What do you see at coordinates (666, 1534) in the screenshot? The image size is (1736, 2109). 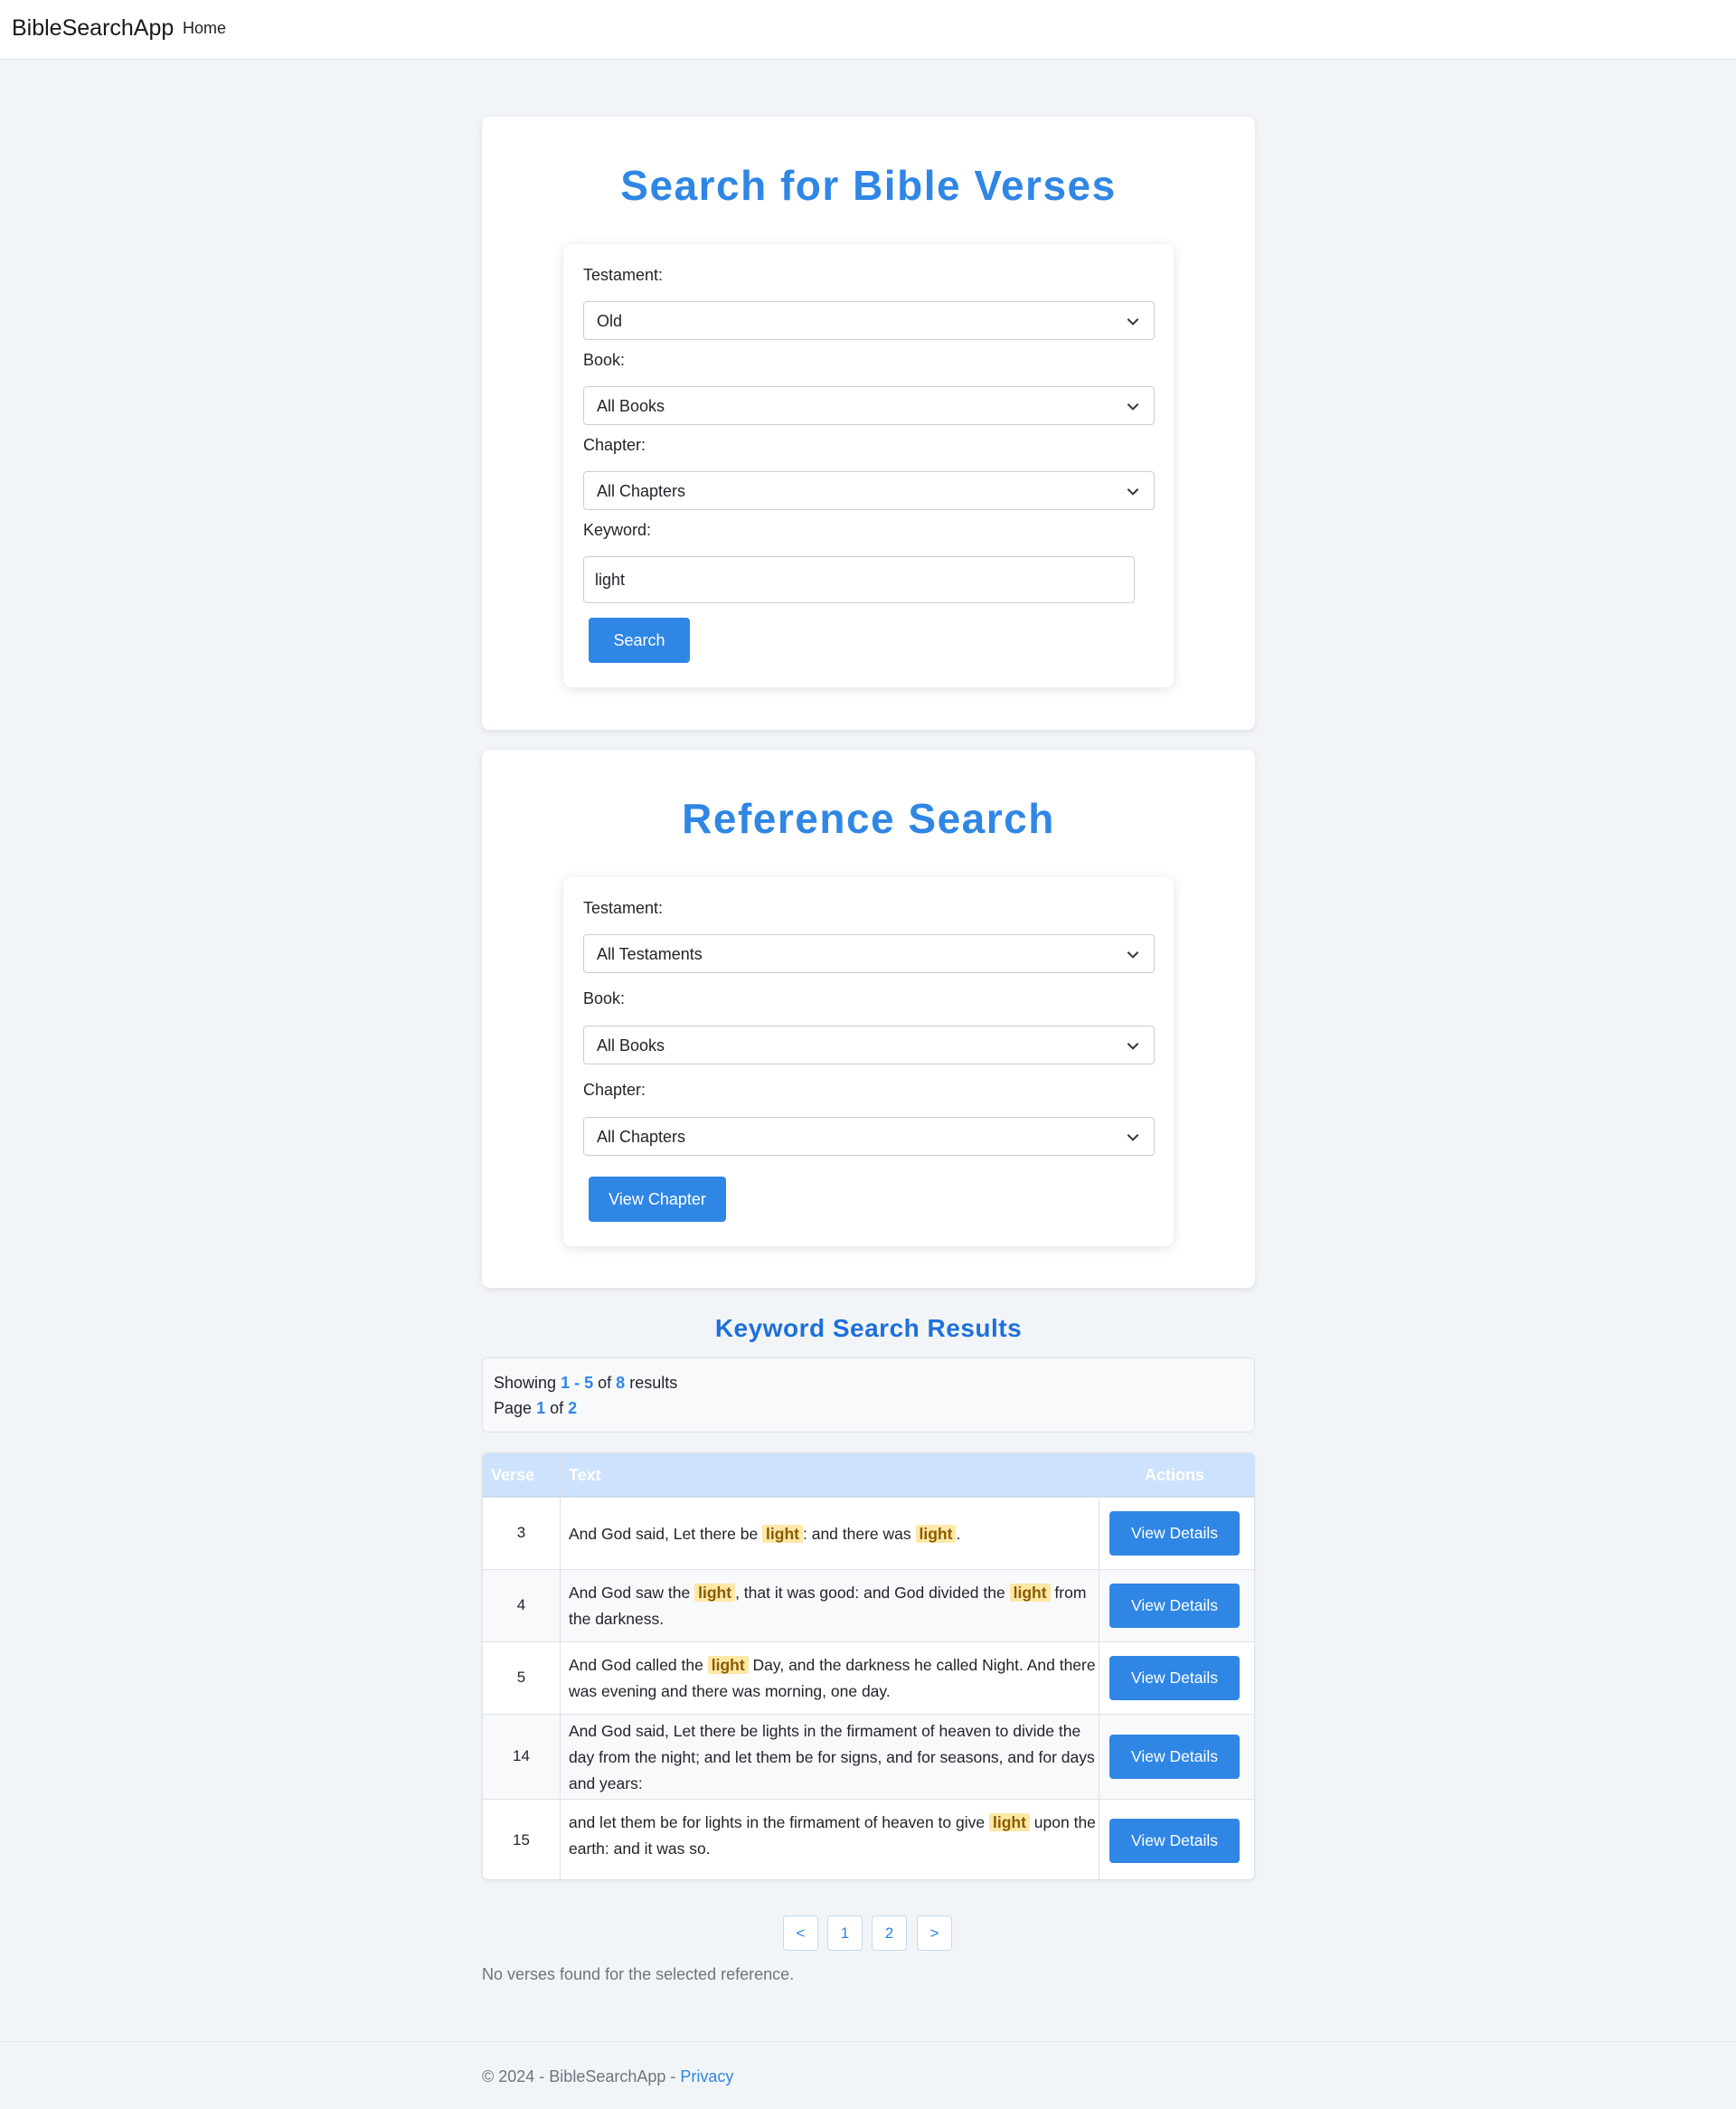 I see `verse-text-segment: And God said, Let there be` at bounding box center [666, 1534].